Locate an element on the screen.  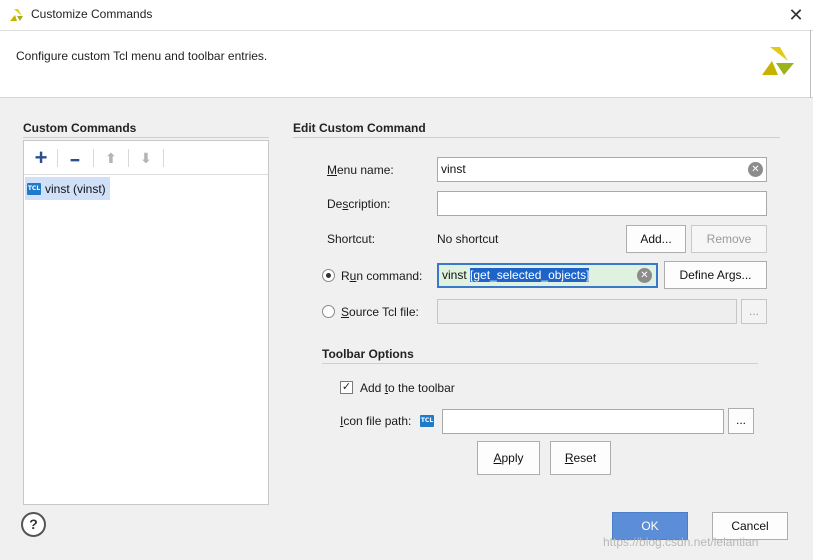
source-tcl-radio is located at coordinates (328, 311).